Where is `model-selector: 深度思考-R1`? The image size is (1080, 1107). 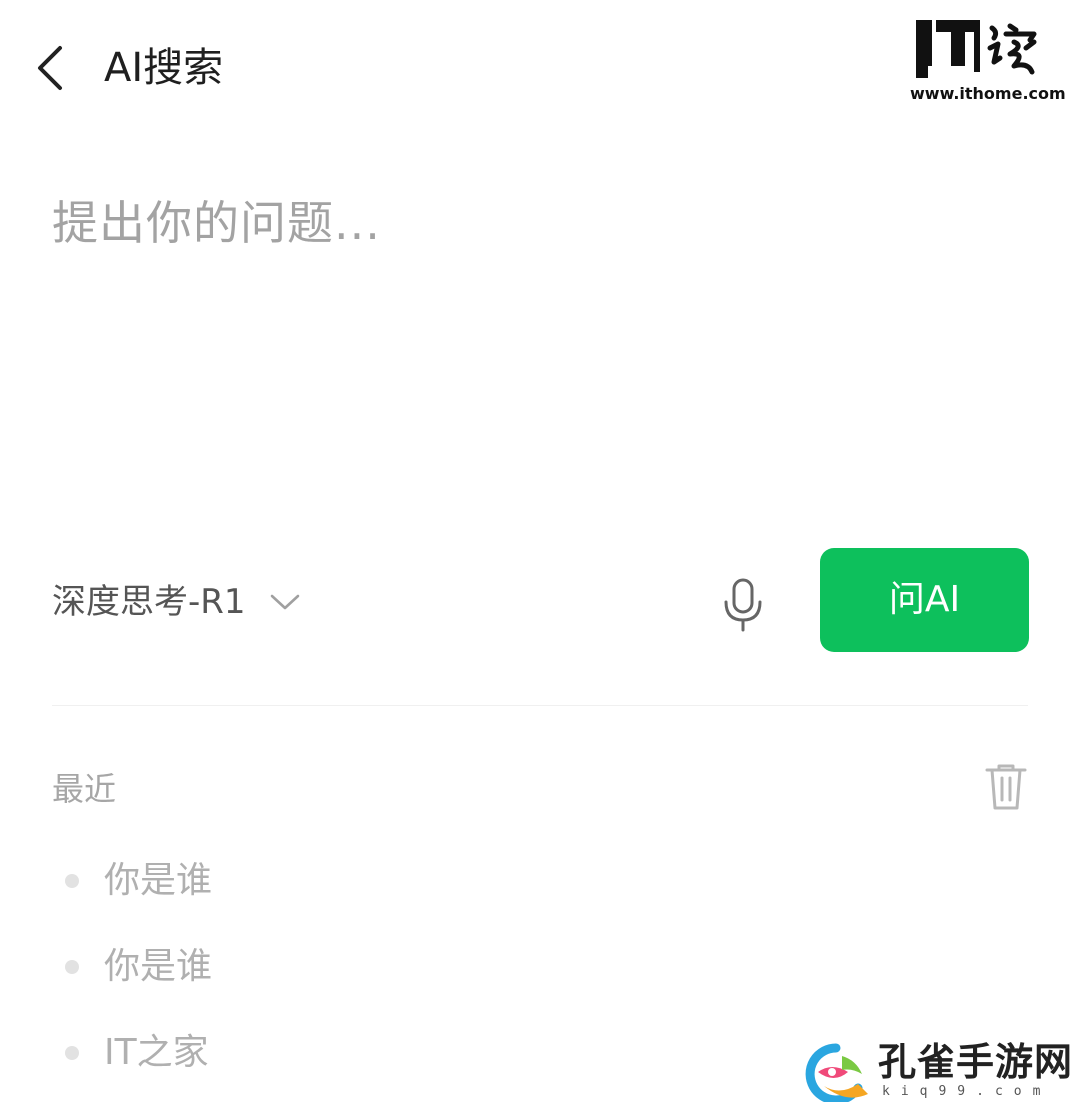
model-selector: 深度思考-R1 is located at coordinates (177, 602).